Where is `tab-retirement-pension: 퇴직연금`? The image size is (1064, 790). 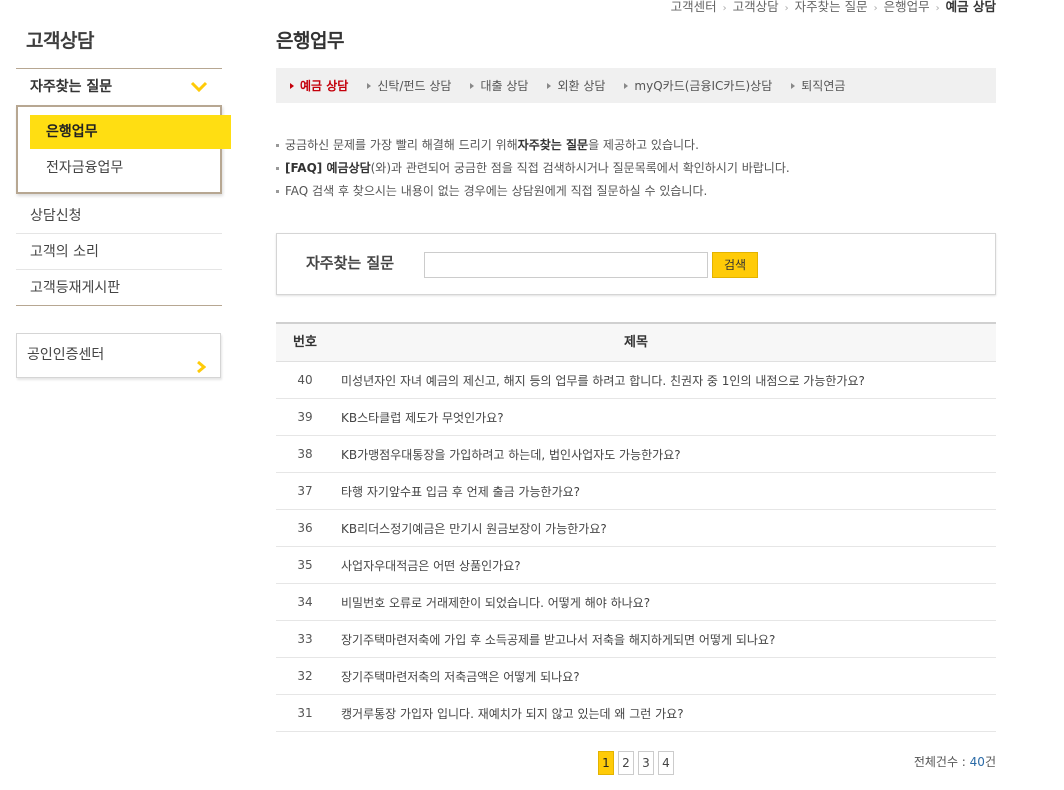 tab-retirement-pension: 퇴직연금 is located at coordinates (818, 85).